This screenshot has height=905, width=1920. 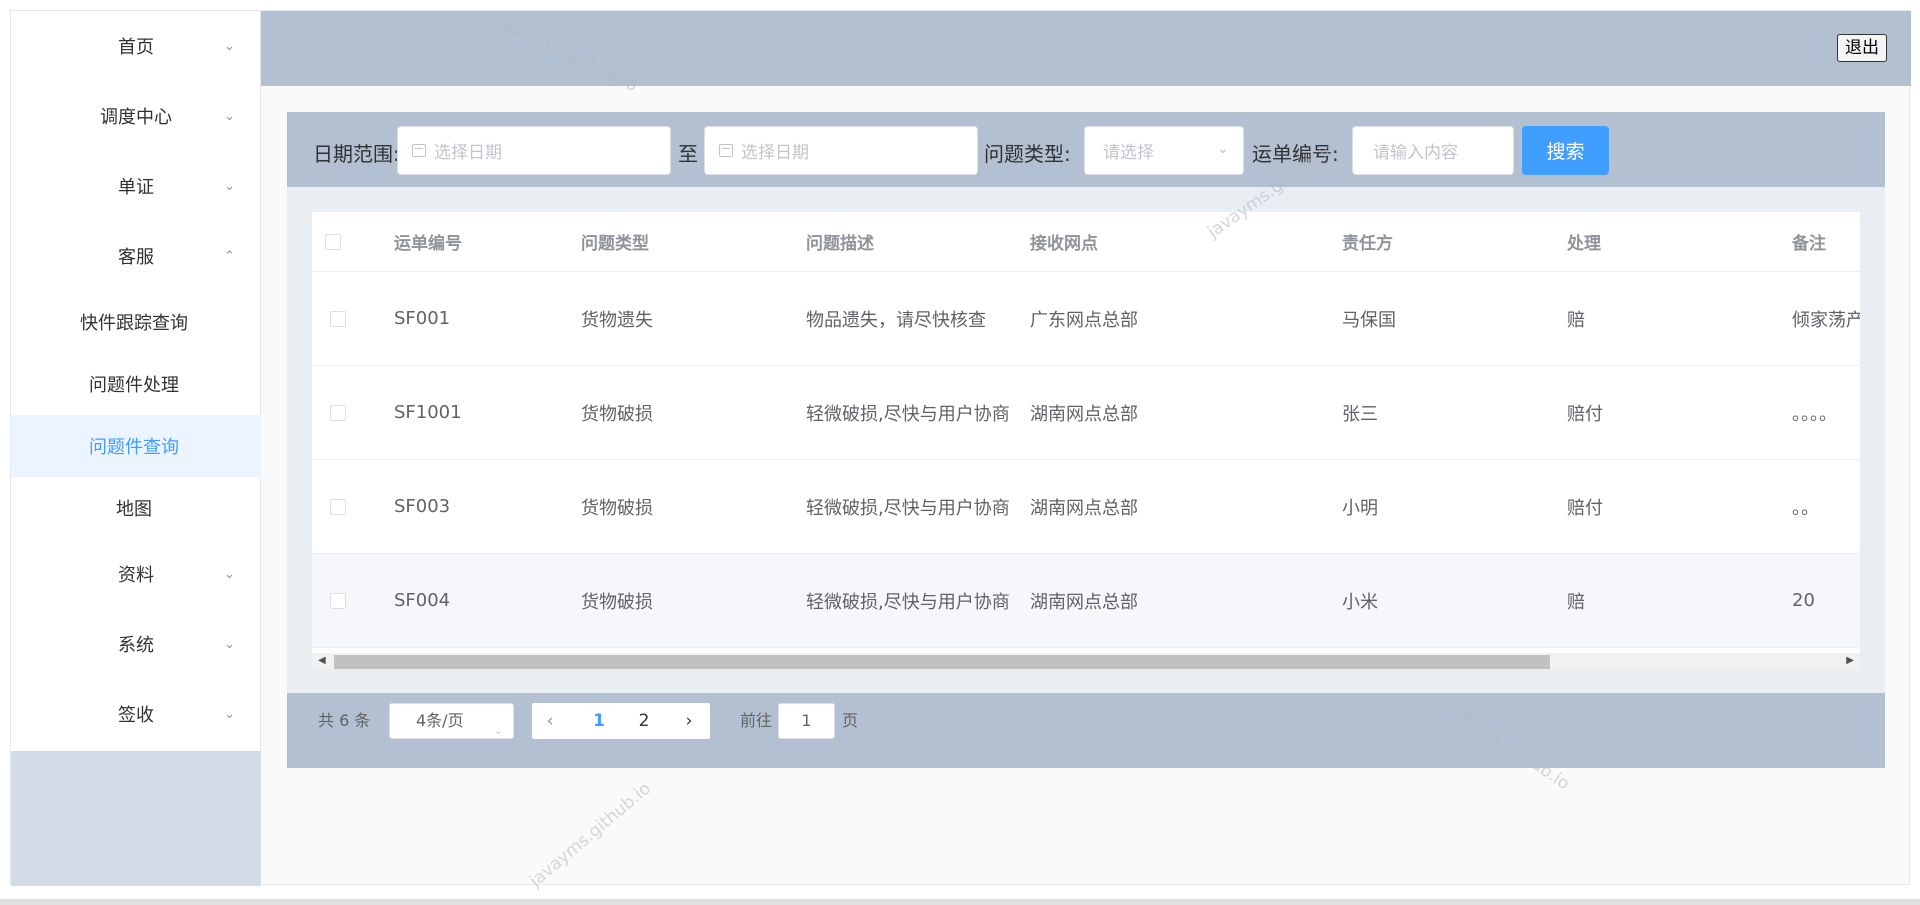 What do you see at coordinates (1367, 244) in the screenshot?
I see `column-header: 责任方` at bounding box center [1367, 244].